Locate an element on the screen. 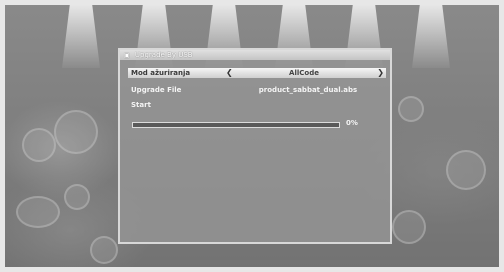 The height and width of the screenshot is (272, 504). upgrade-mode-value: AllCode is located at coordinates (304, 73).